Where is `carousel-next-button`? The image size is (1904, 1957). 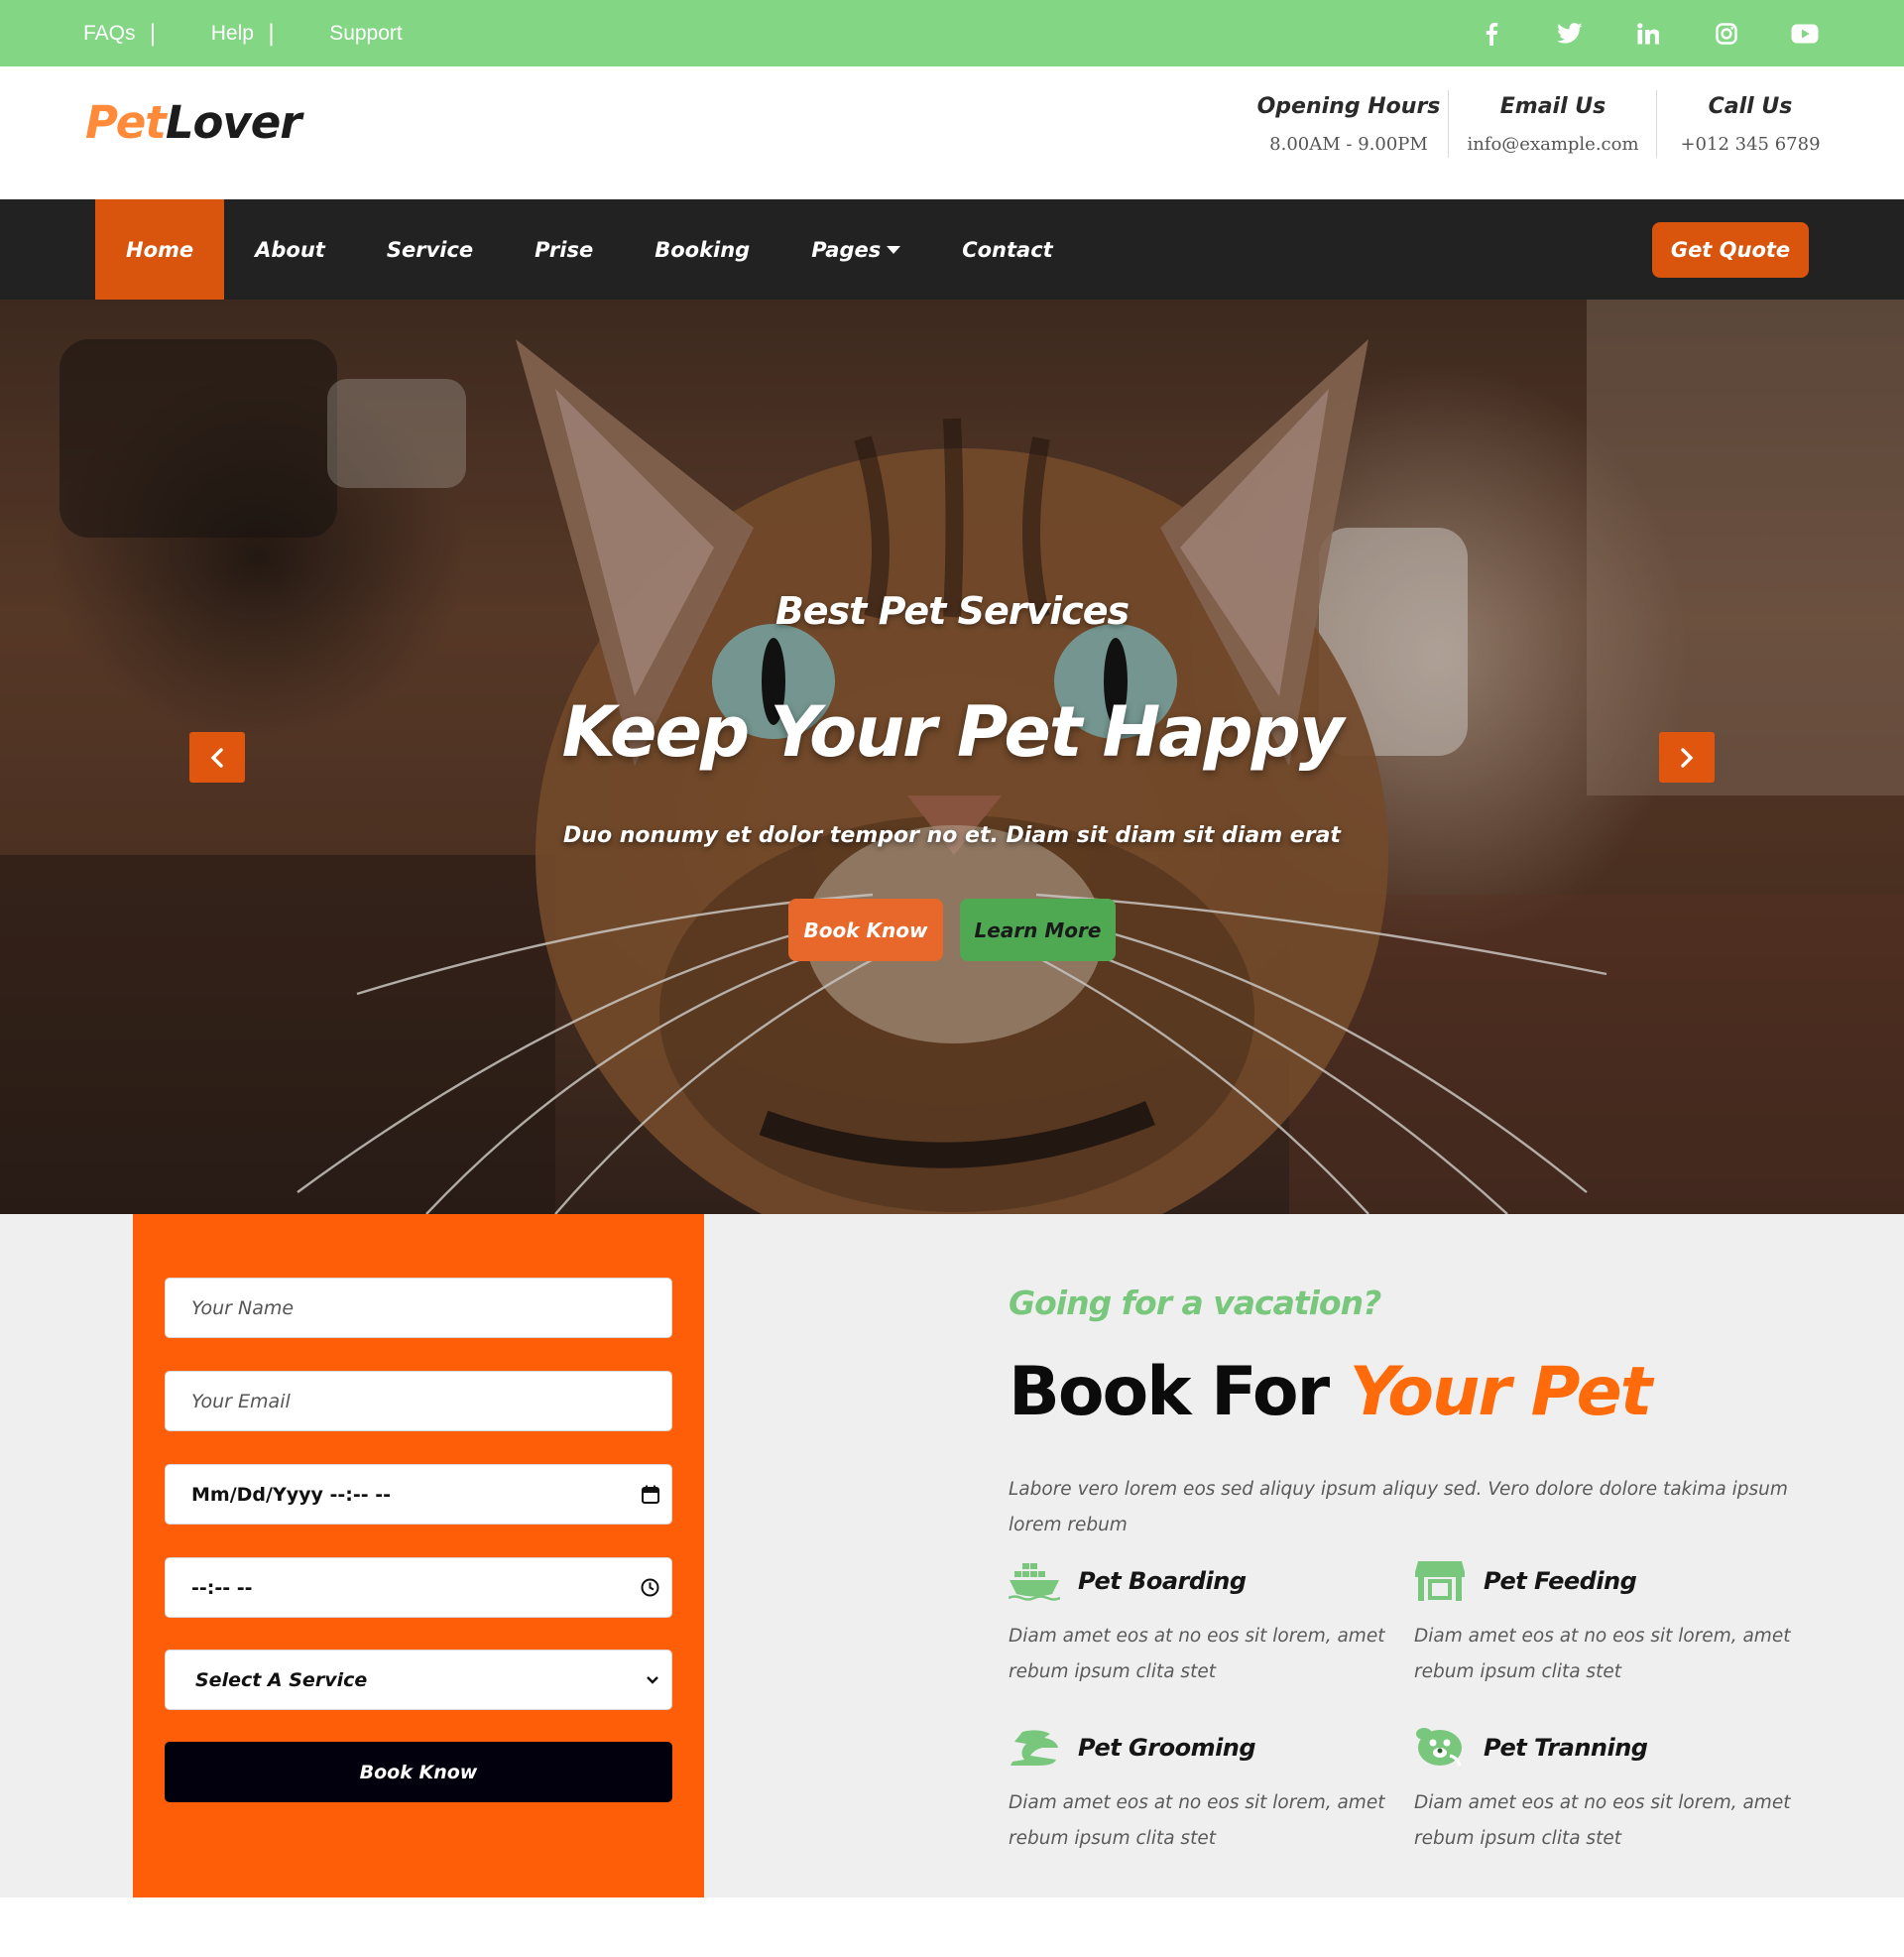 carousel-next-button is located at coordinates (1687, 757).